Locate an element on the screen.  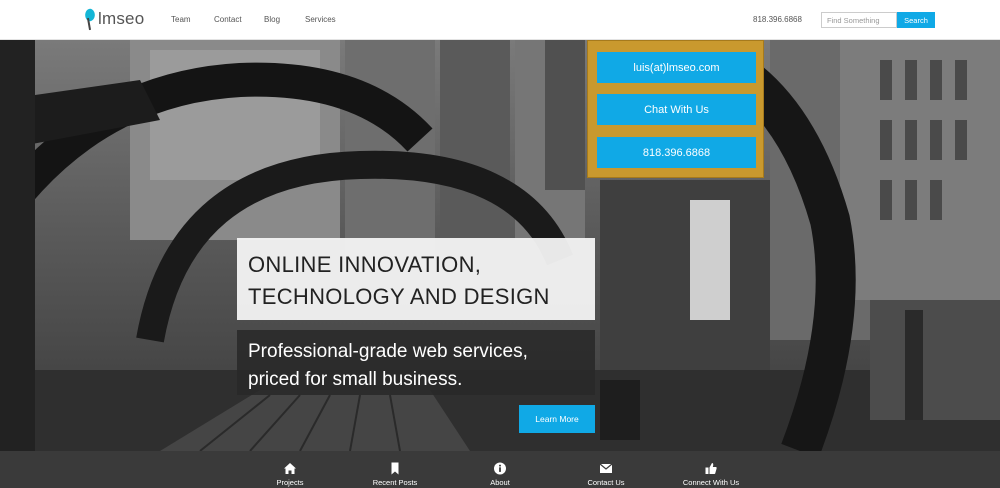
search-input is located at coordinates (859, 20).